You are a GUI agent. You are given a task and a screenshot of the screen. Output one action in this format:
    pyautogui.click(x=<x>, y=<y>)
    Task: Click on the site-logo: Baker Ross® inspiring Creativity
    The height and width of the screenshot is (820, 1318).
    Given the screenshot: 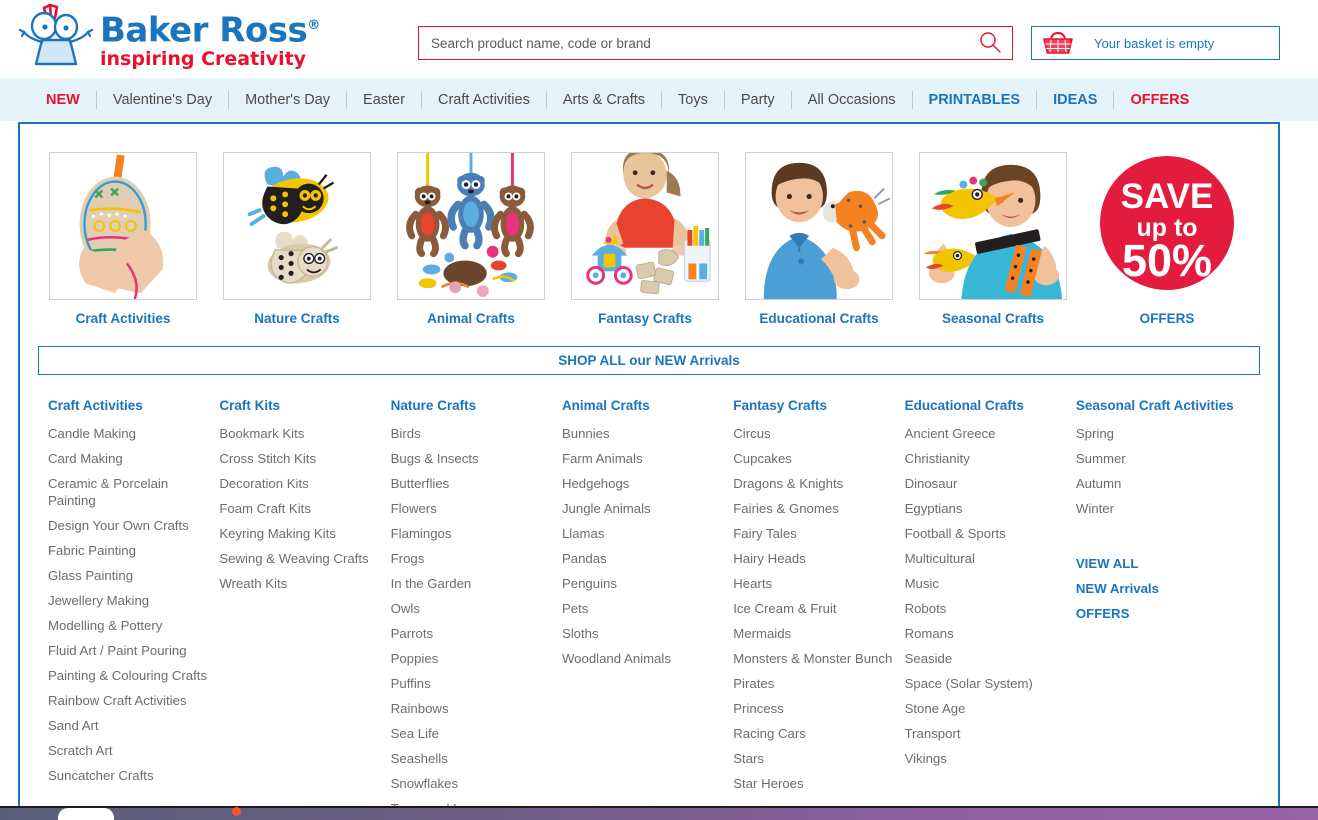 What is the action you would take?
    pyautogui.click(x=167, y=38)
    